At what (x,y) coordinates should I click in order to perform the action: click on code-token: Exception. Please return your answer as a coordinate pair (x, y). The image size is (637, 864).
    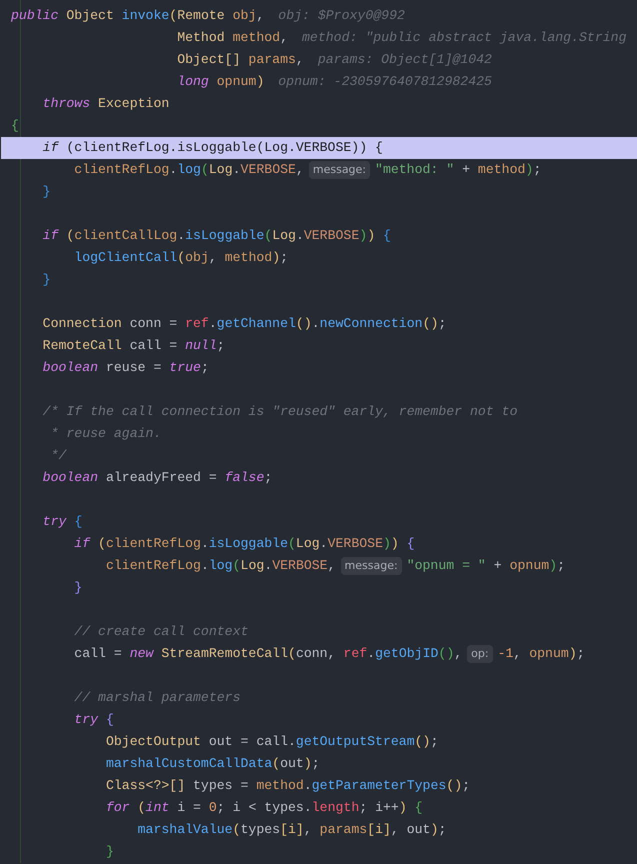
    Looking at the image, I should click on (133, 104).